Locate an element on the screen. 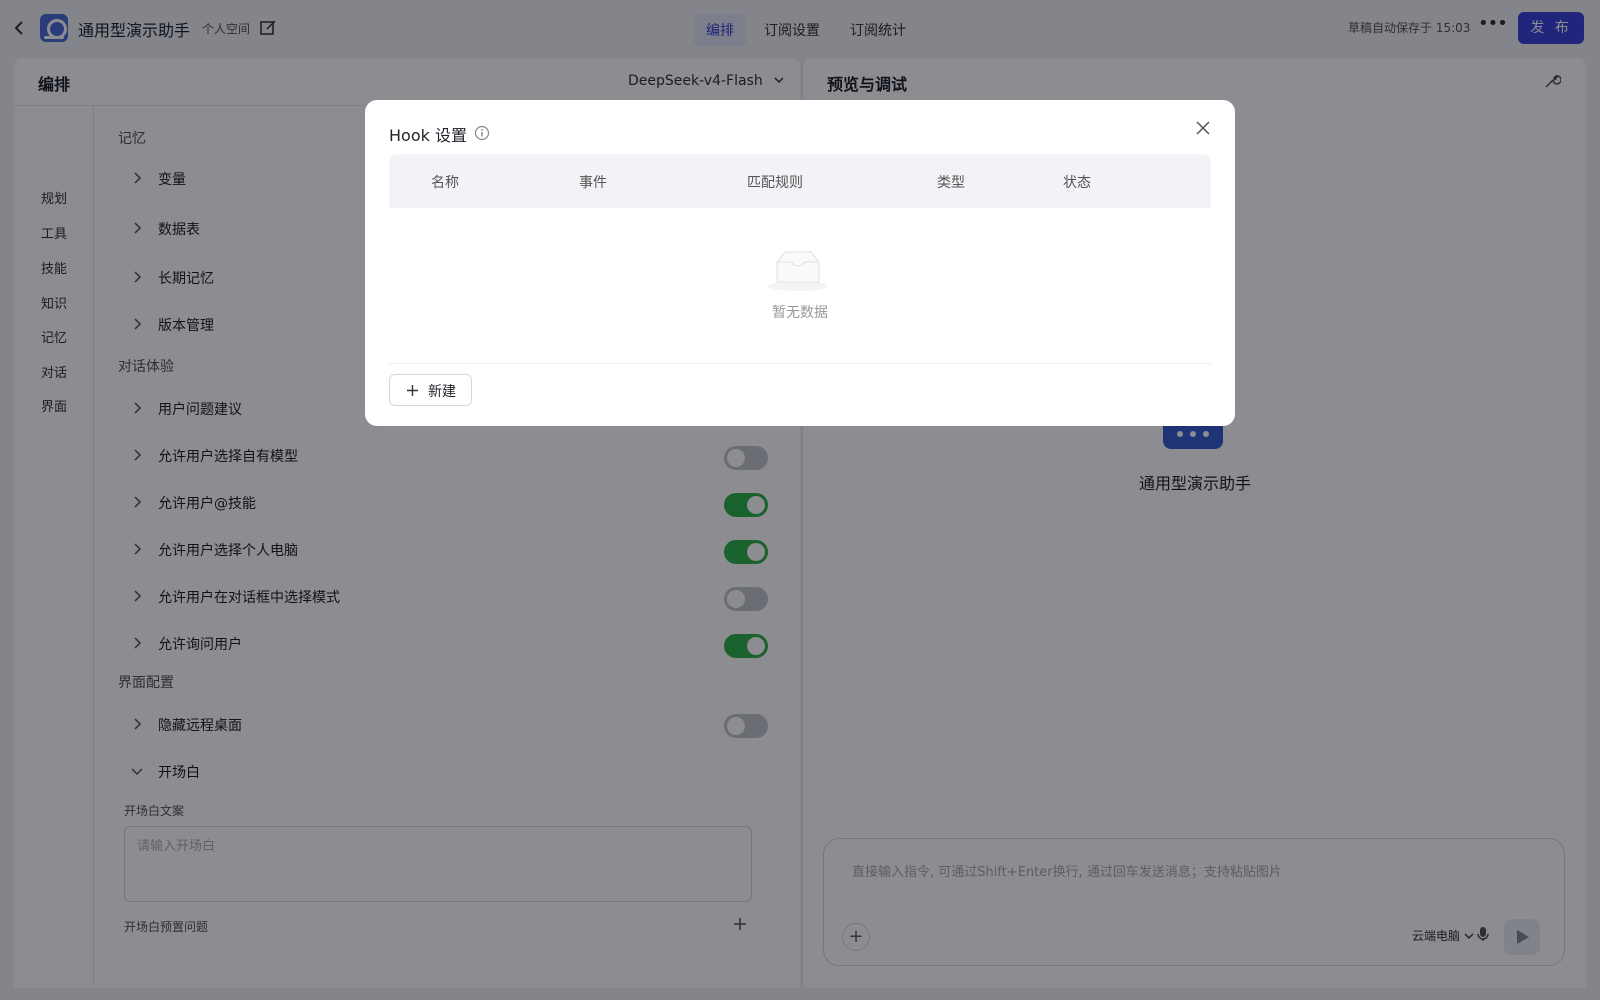 The width and height of the screenshot is (1600, 1000). close-icon is located at coordinates (1203, 128).